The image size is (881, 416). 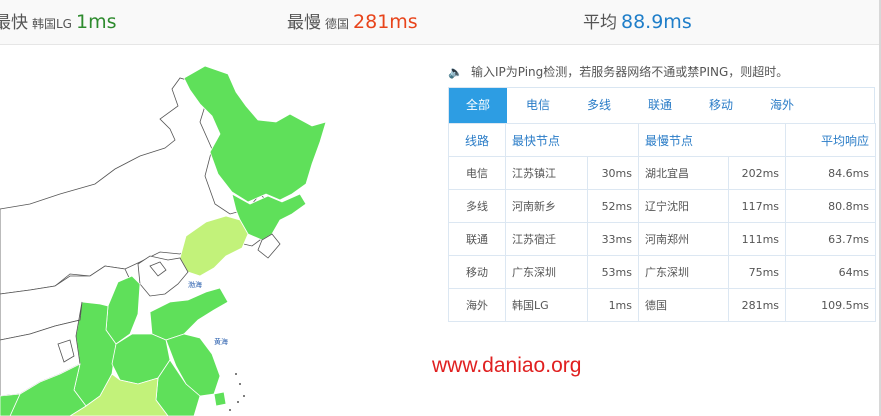 I want to click on row-fast-node: 河南新乡, so click(x=546, y=206).